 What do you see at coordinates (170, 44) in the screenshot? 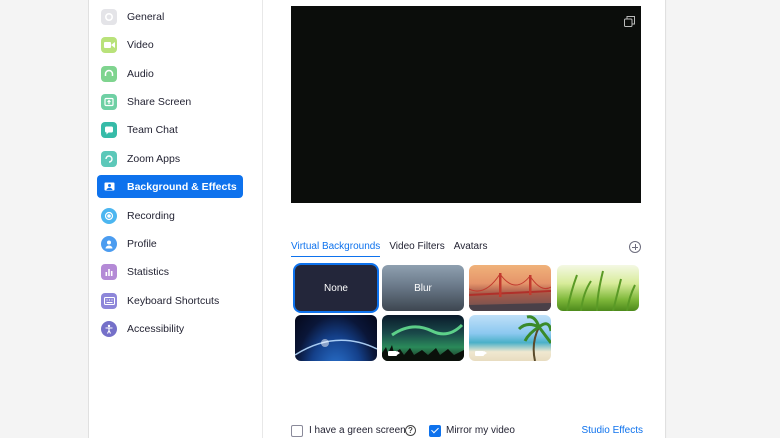
I see `sidebar-item-video: Video` at bounding box center [170, 44].